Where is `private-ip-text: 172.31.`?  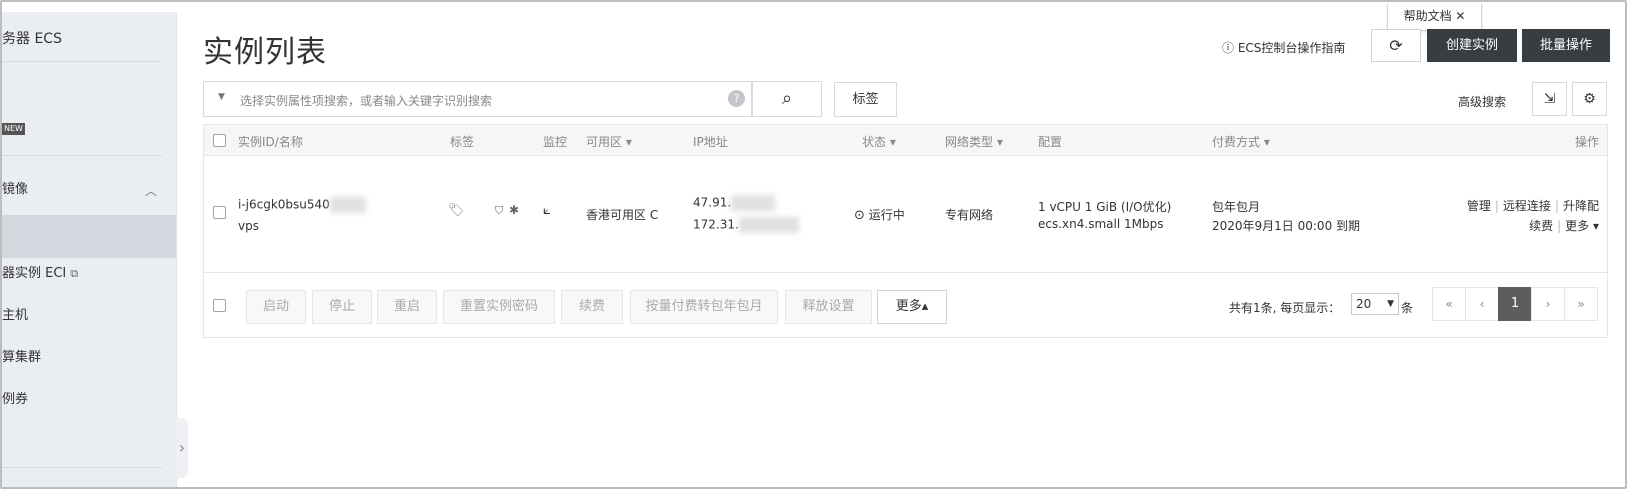
private-ip-text: 172.31. is located at coordinates (716, 224).